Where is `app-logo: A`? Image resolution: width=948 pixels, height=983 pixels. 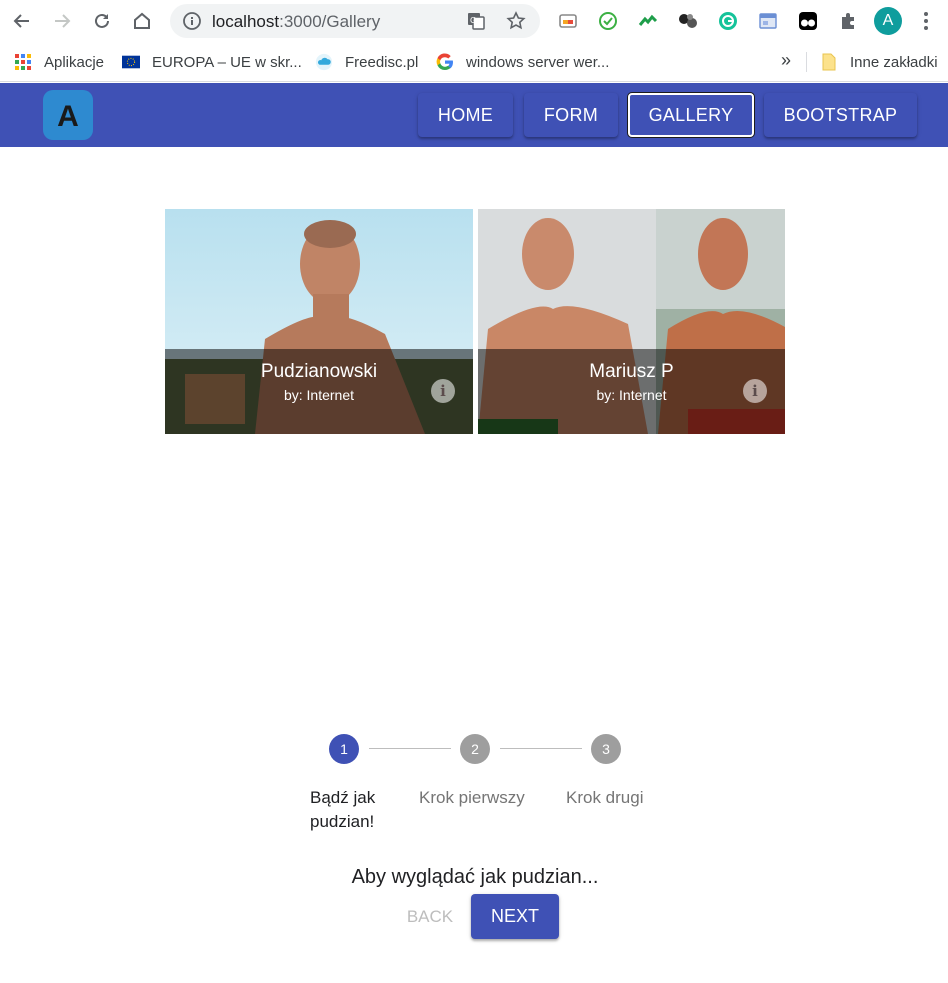
app-logo: A is located at coordinates (68, 115).